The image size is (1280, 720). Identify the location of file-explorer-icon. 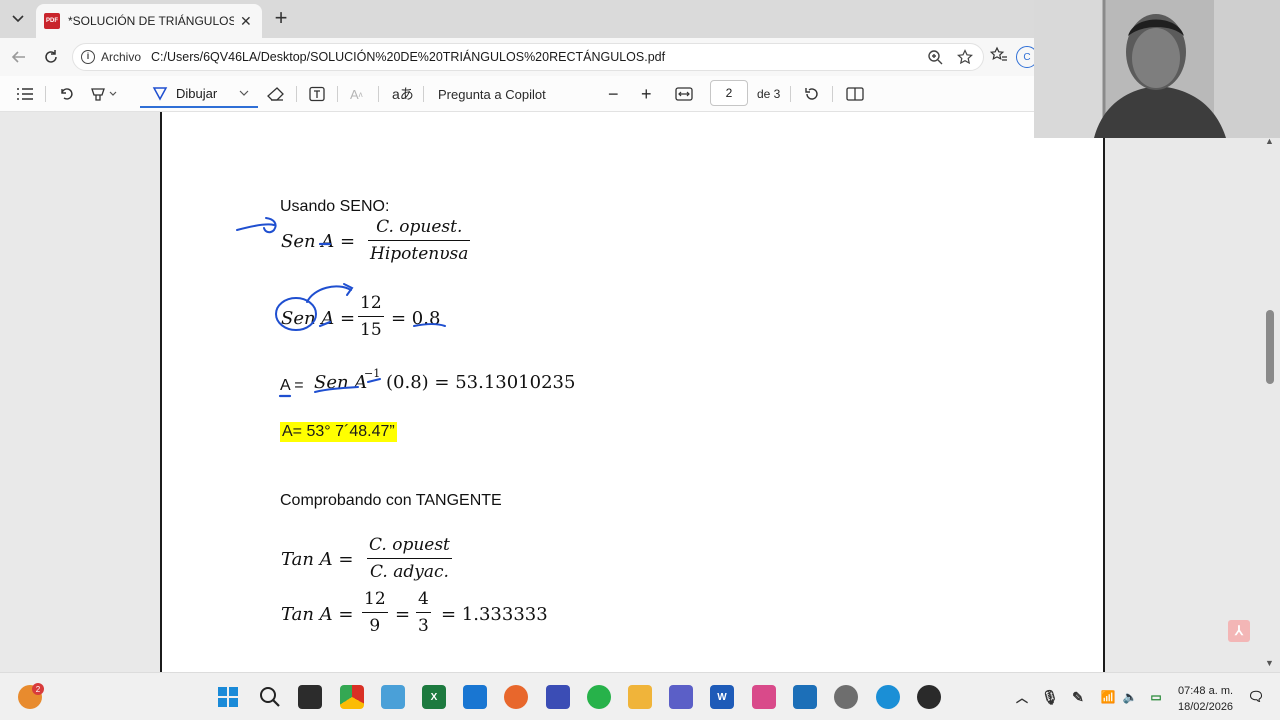
(640, 697).